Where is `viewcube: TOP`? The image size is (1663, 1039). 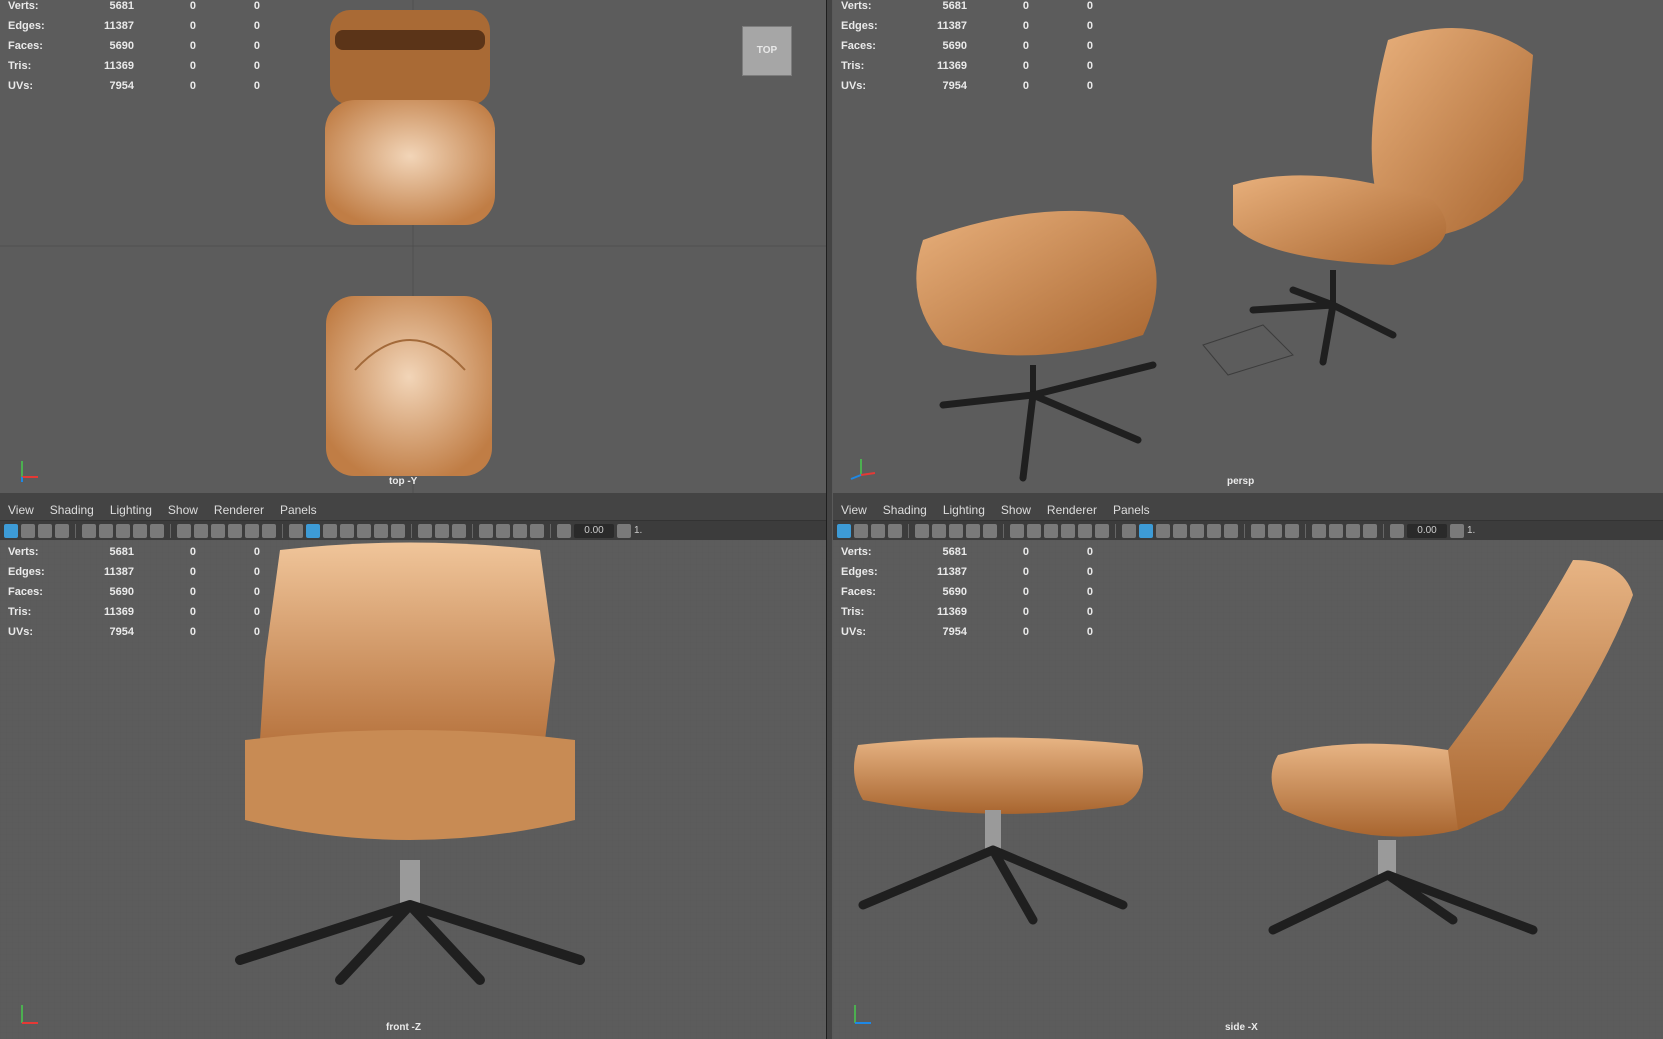
viewcube: TOP is located at coordinates (767, 51).